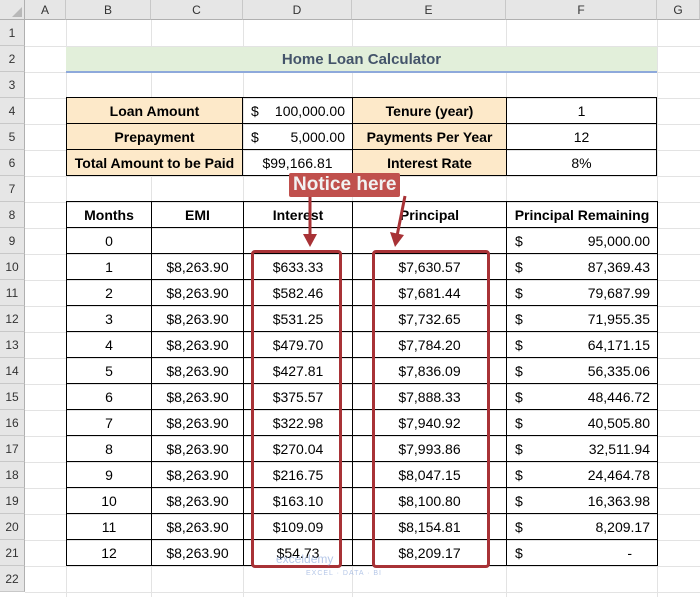 This screenshot has height=597, width=700. I want to click on watermark-tagline: EXCEL · DATA · BI, so click(344, 573).